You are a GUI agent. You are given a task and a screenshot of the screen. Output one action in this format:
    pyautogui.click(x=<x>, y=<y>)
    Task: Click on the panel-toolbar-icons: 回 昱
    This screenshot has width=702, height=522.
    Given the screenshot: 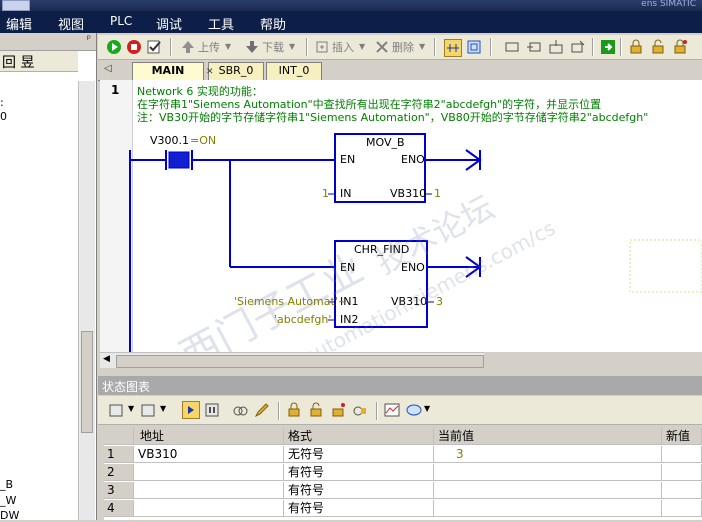 What is the action you would take?
    pyautogui.click(x=18, y=62)
    